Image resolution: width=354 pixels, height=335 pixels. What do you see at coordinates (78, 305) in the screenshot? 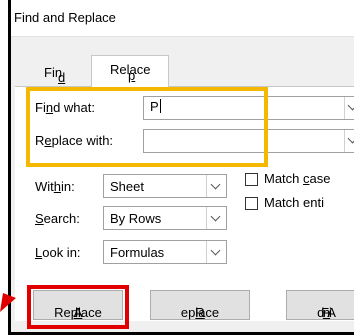
I see `replace-all-button: Replace All` at bounding box center [78, 305].